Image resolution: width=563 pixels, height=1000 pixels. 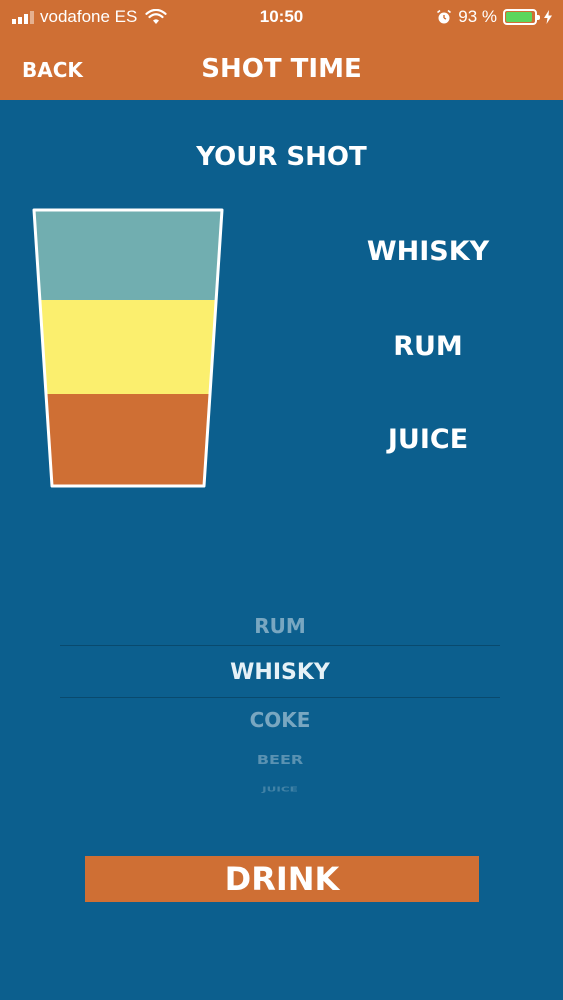 I want to click on battery-icon, so click(x=521, y=17).